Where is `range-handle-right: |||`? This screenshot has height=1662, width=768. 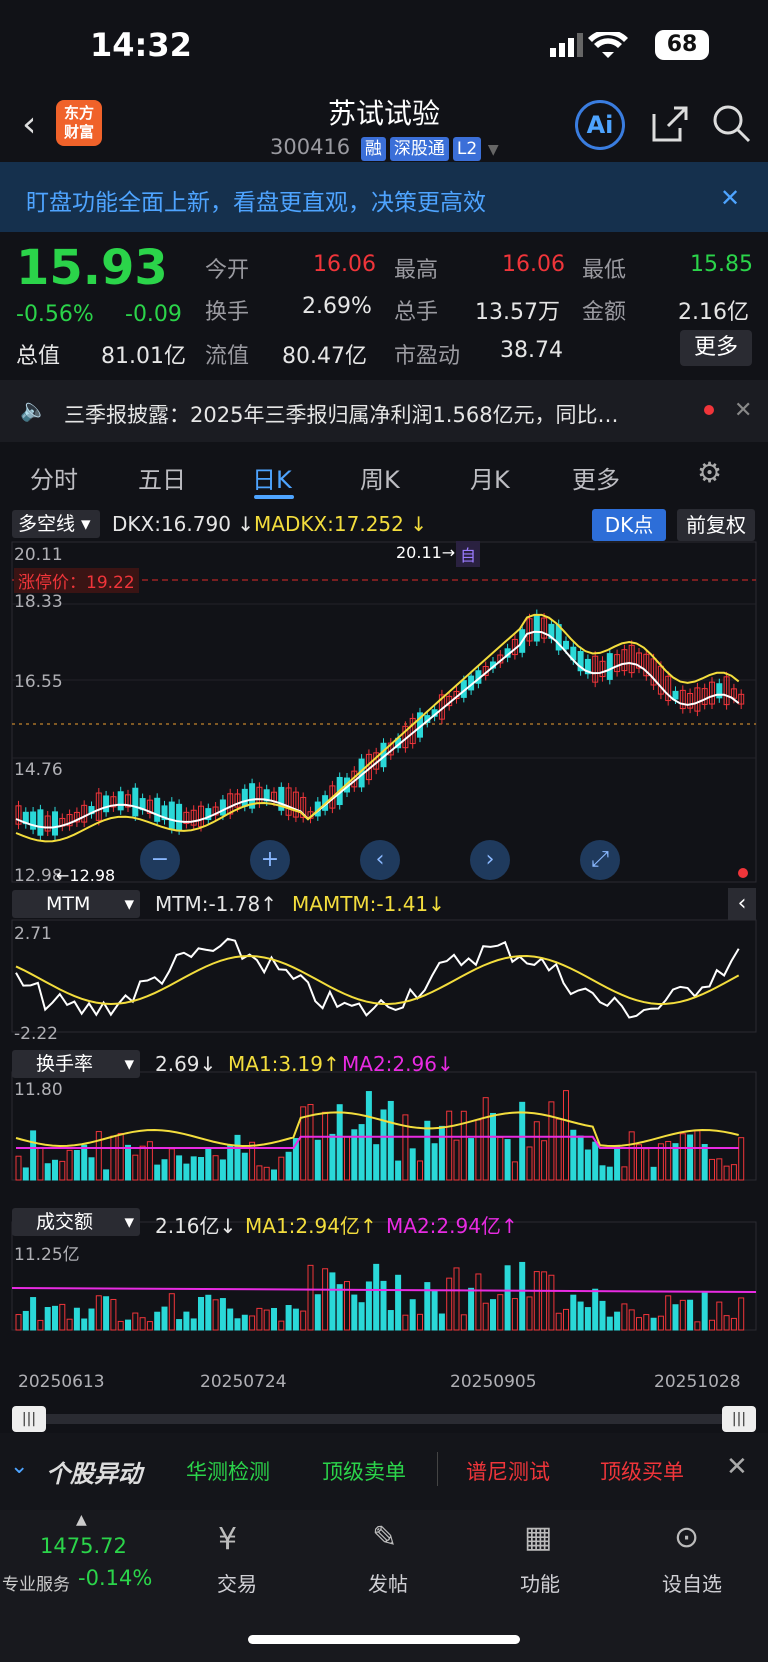 range-handle-right: ||| is located at coordinates (739, 1419).